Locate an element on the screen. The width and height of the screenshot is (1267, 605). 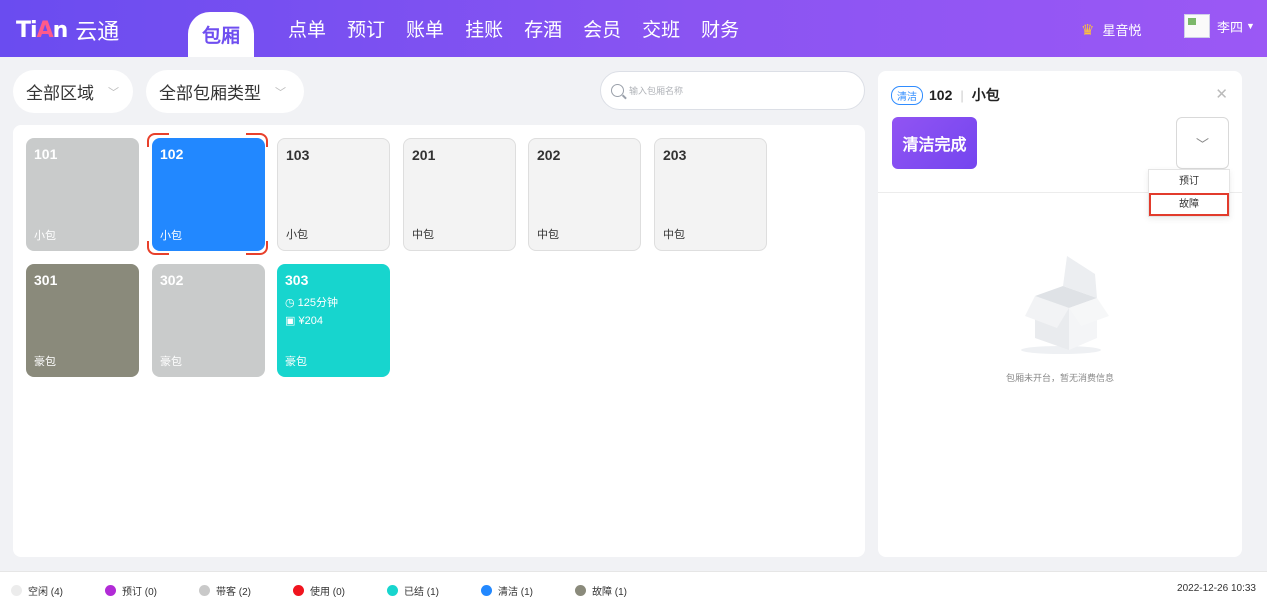
close-icon: ✕ is located at coordinates (1221, 94).